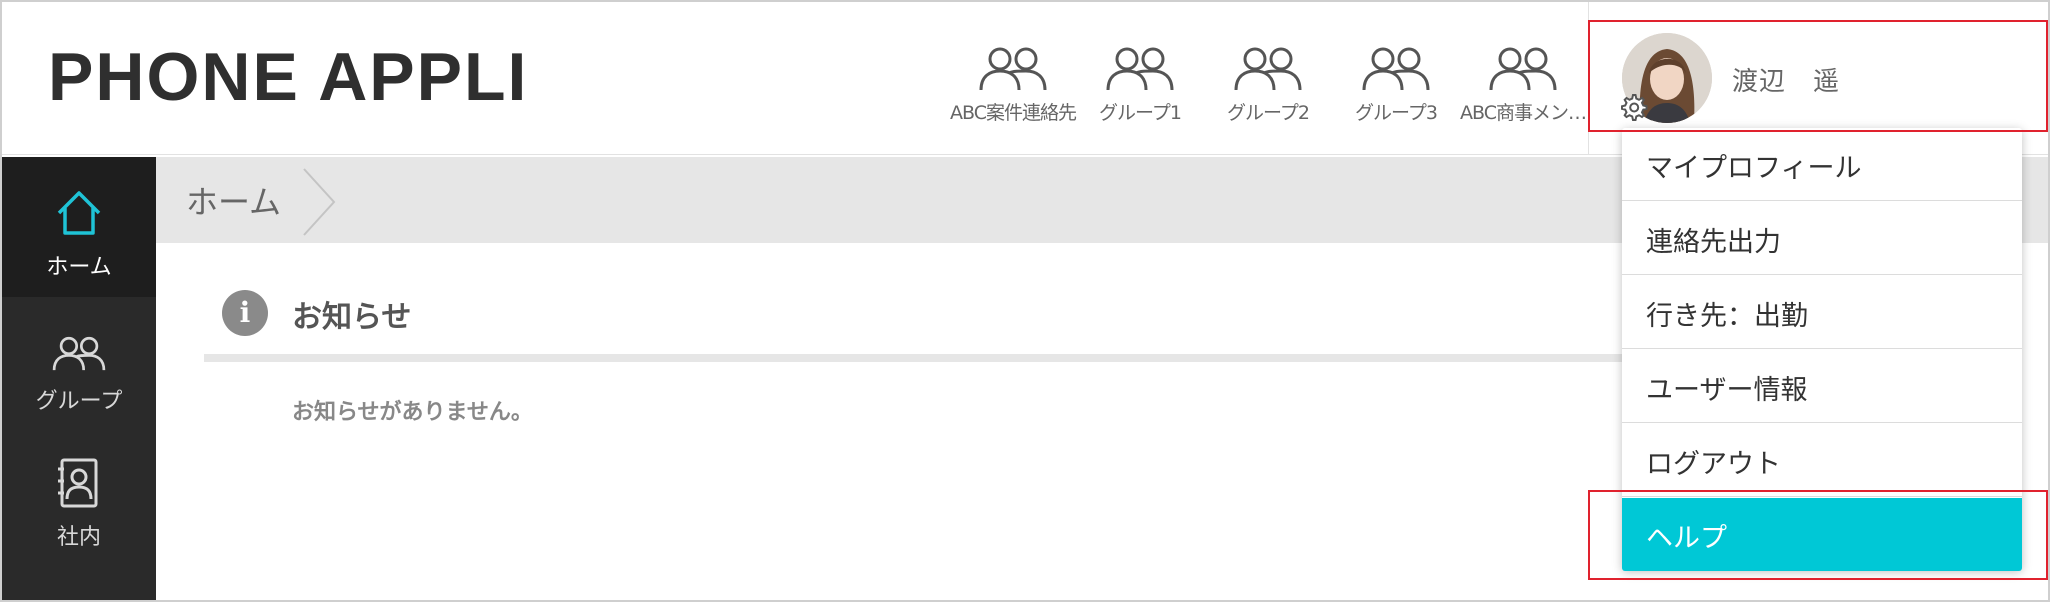 This screenshot has width=2050, height=602. I want to click on menu-item-label: 行き先：出勤, so click(1727, 316).